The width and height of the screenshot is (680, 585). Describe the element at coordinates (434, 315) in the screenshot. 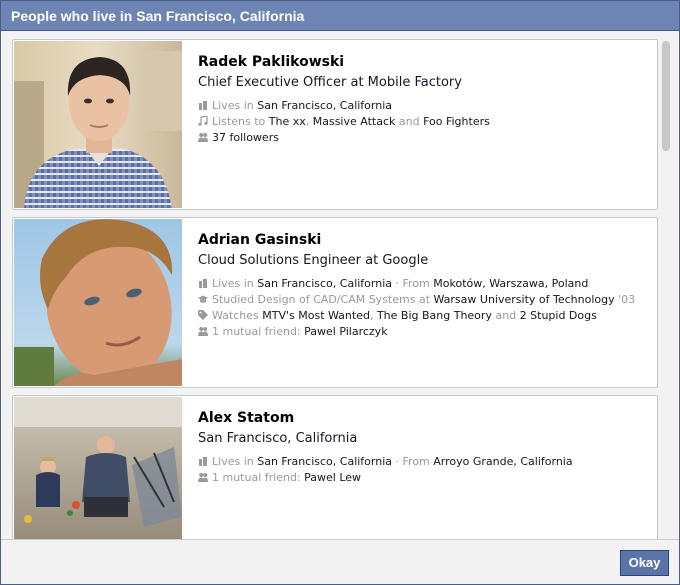

I see `fact-link: The Big Bang Theory` at that location.